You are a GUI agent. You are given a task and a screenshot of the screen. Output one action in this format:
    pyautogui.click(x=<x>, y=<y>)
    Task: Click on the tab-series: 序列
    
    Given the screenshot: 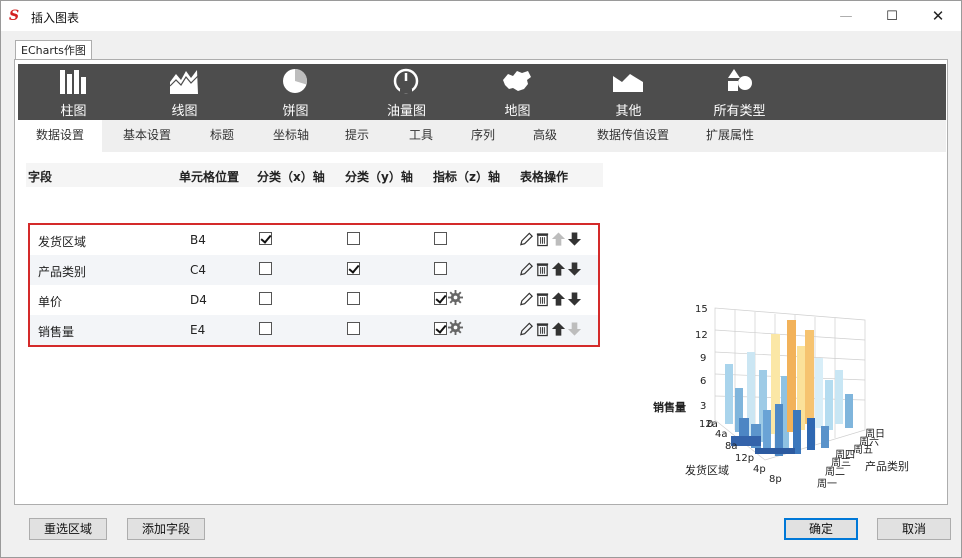 What is the action you would take?
    pyautogui.click(x=483, y=136)
    